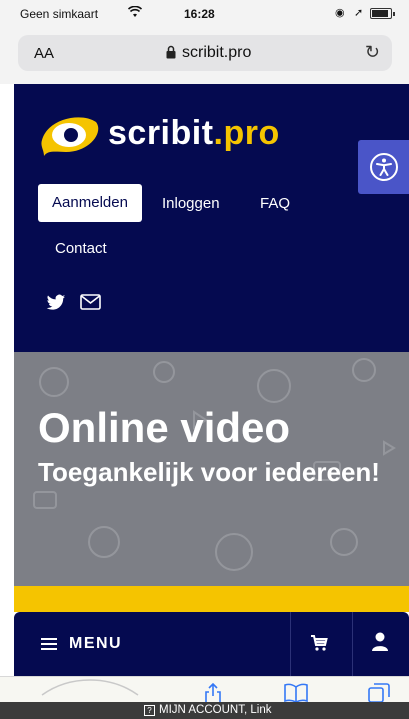 The image size is (409, 719). What do you see at coordinates (161, 133) in the screenshot?
I see `logo-name: scribit` at bounding box center [161, 133].